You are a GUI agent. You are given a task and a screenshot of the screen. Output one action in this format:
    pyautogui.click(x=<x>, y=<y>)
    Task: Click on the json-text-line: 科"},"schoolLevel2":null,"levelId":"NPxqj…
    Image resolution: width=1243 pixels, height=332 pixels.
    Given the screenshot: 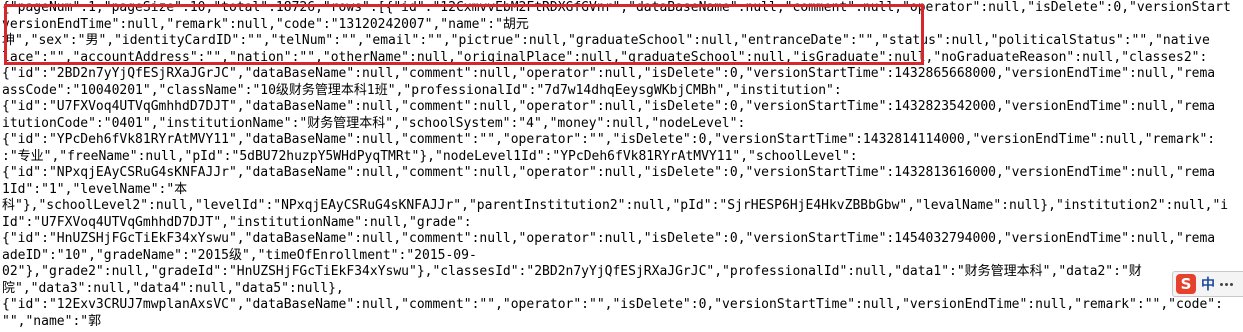 What is the action you would take?
    pyautogui.click(x=615, y=205)
    